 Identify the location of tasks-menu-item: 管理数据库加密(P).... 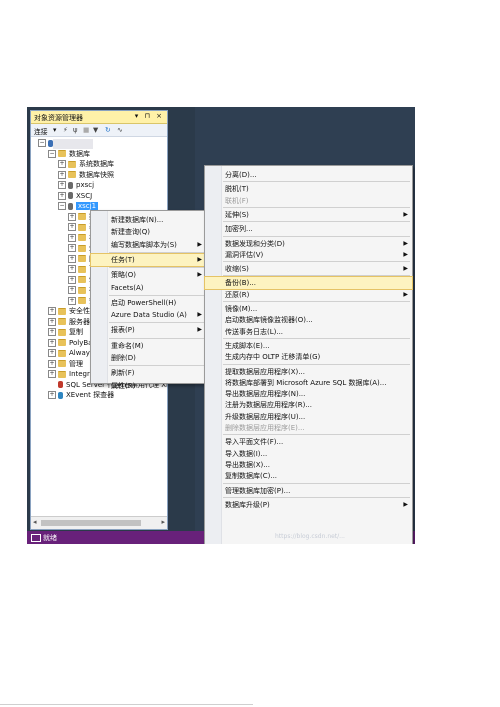
(308, 491).